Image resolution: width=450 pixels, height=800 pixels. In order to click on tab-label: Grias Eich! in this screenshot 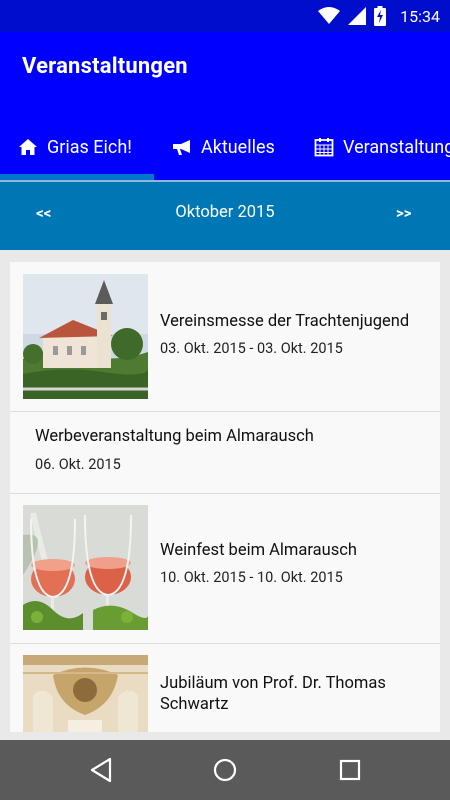, I will do `click(89, 147)`.